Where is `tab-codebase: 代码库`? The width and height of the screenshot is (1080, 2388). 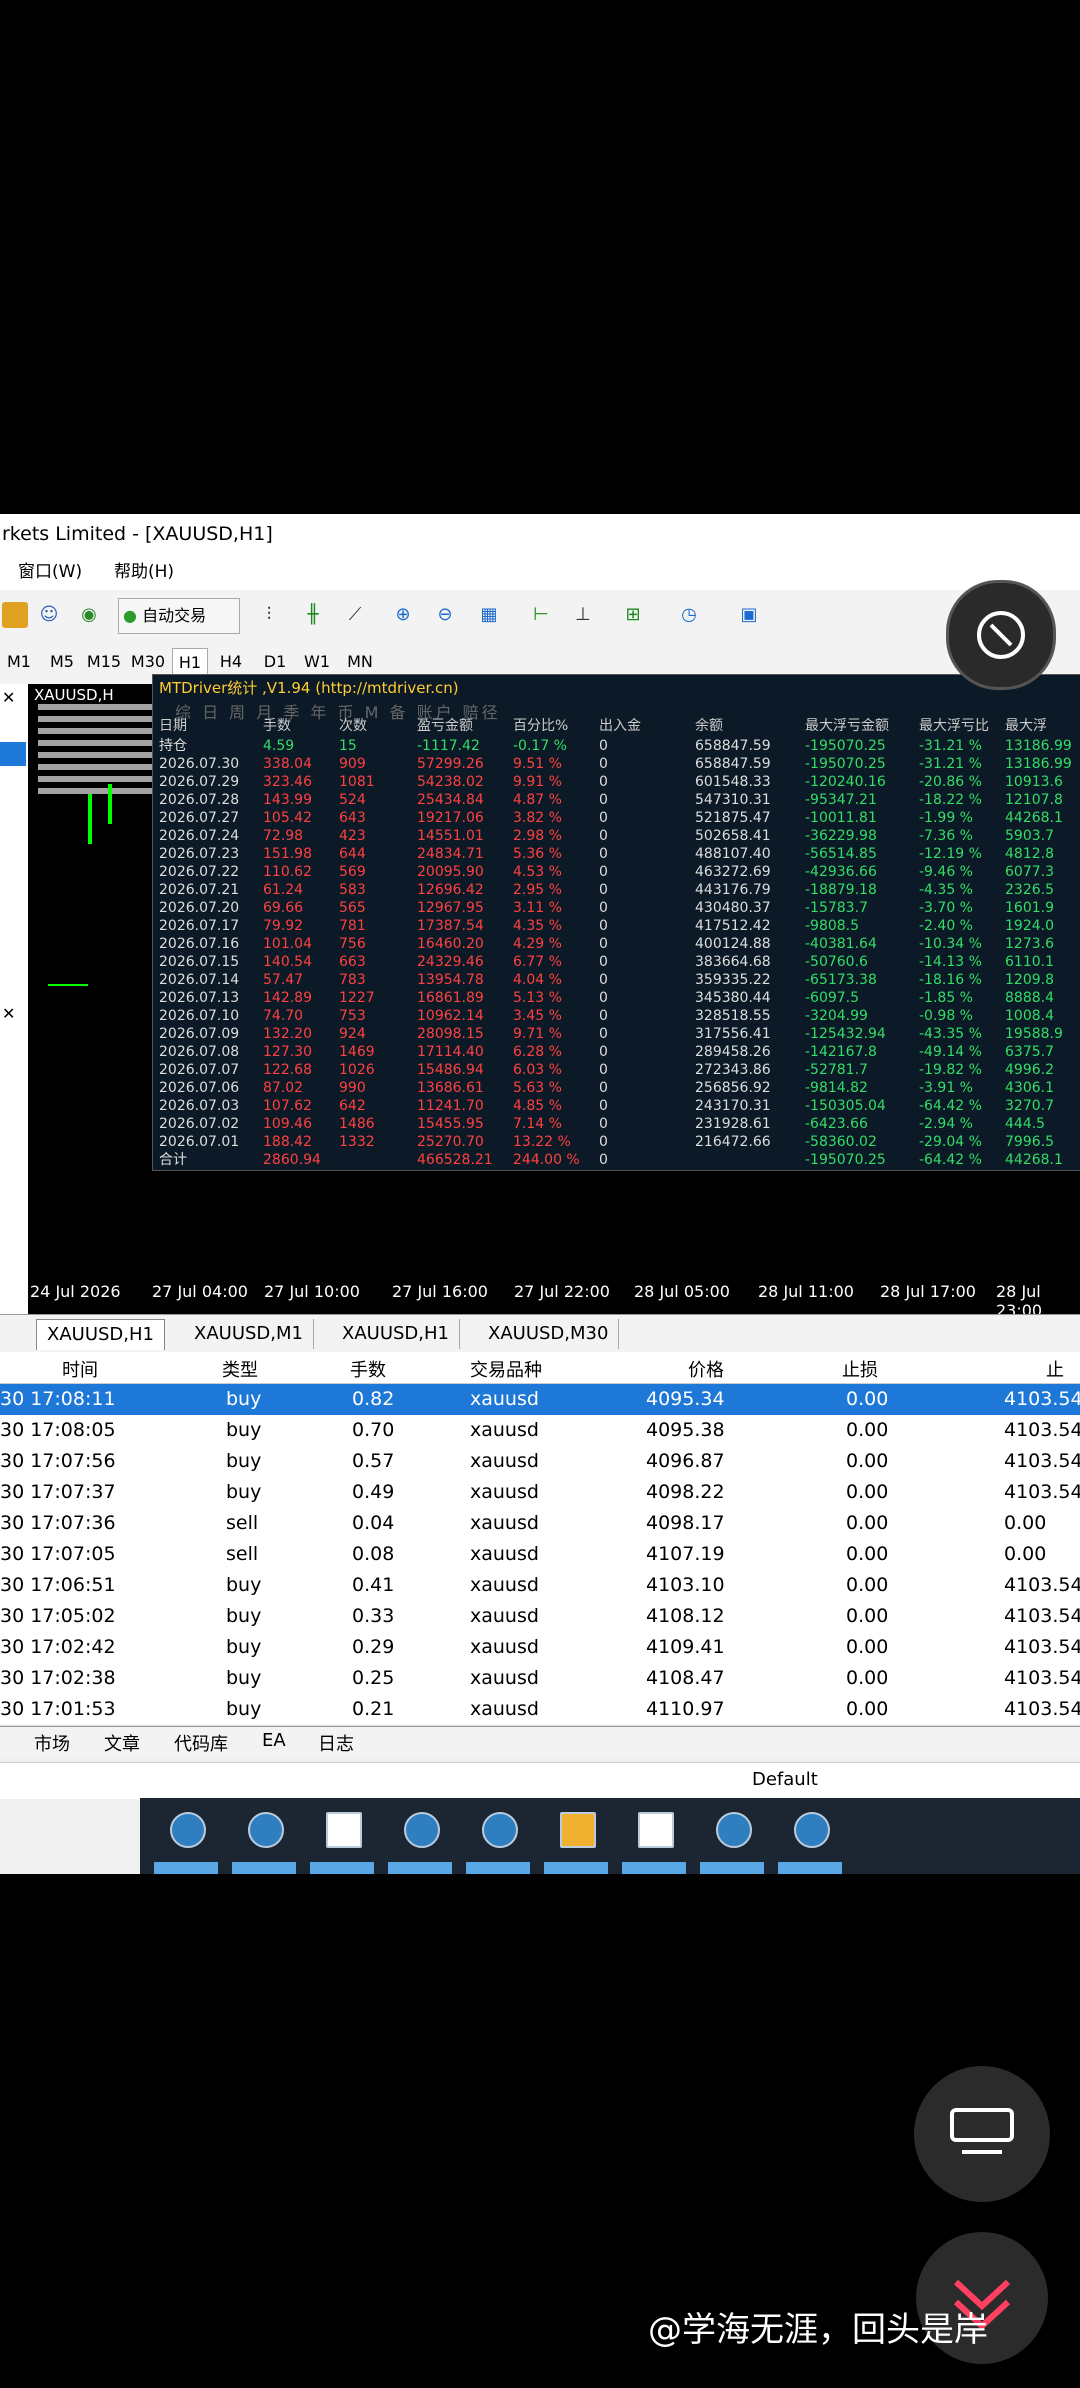
tab-codebase: 代码库 is located at coordinates (201, 1743).